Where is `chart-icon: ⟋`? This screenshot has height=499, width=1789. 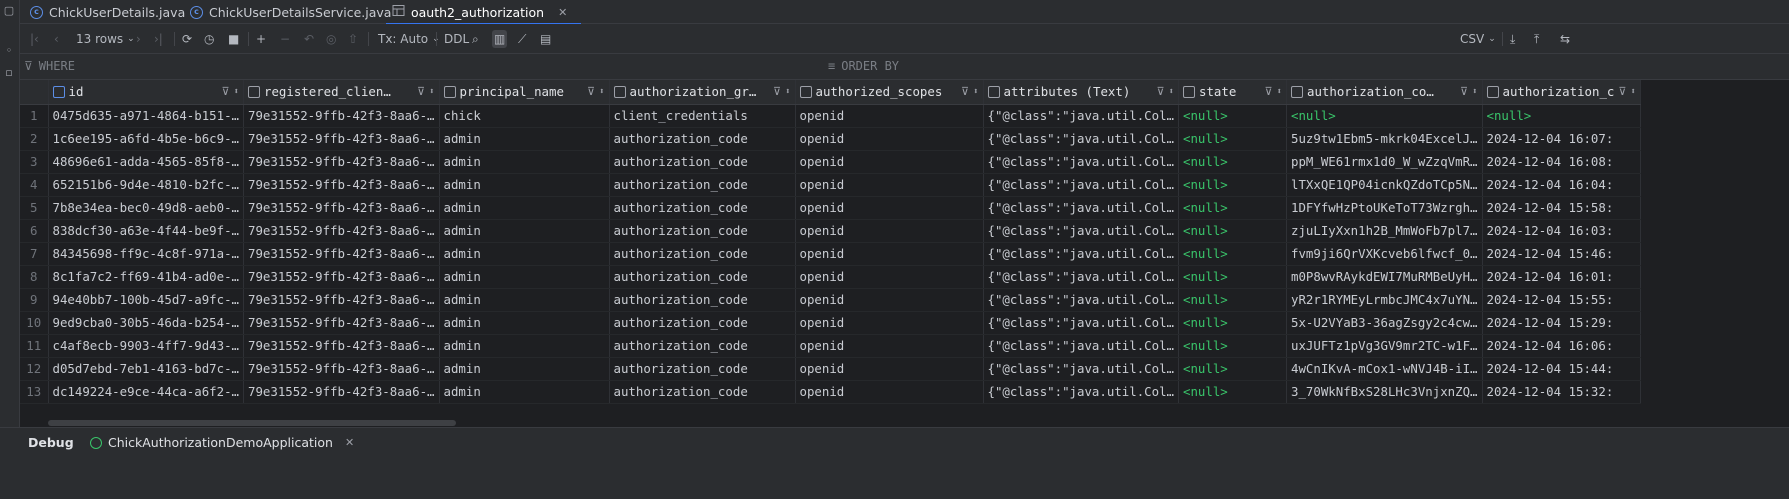 chart-icon: ⟋ is located at coordinates (522, 39).